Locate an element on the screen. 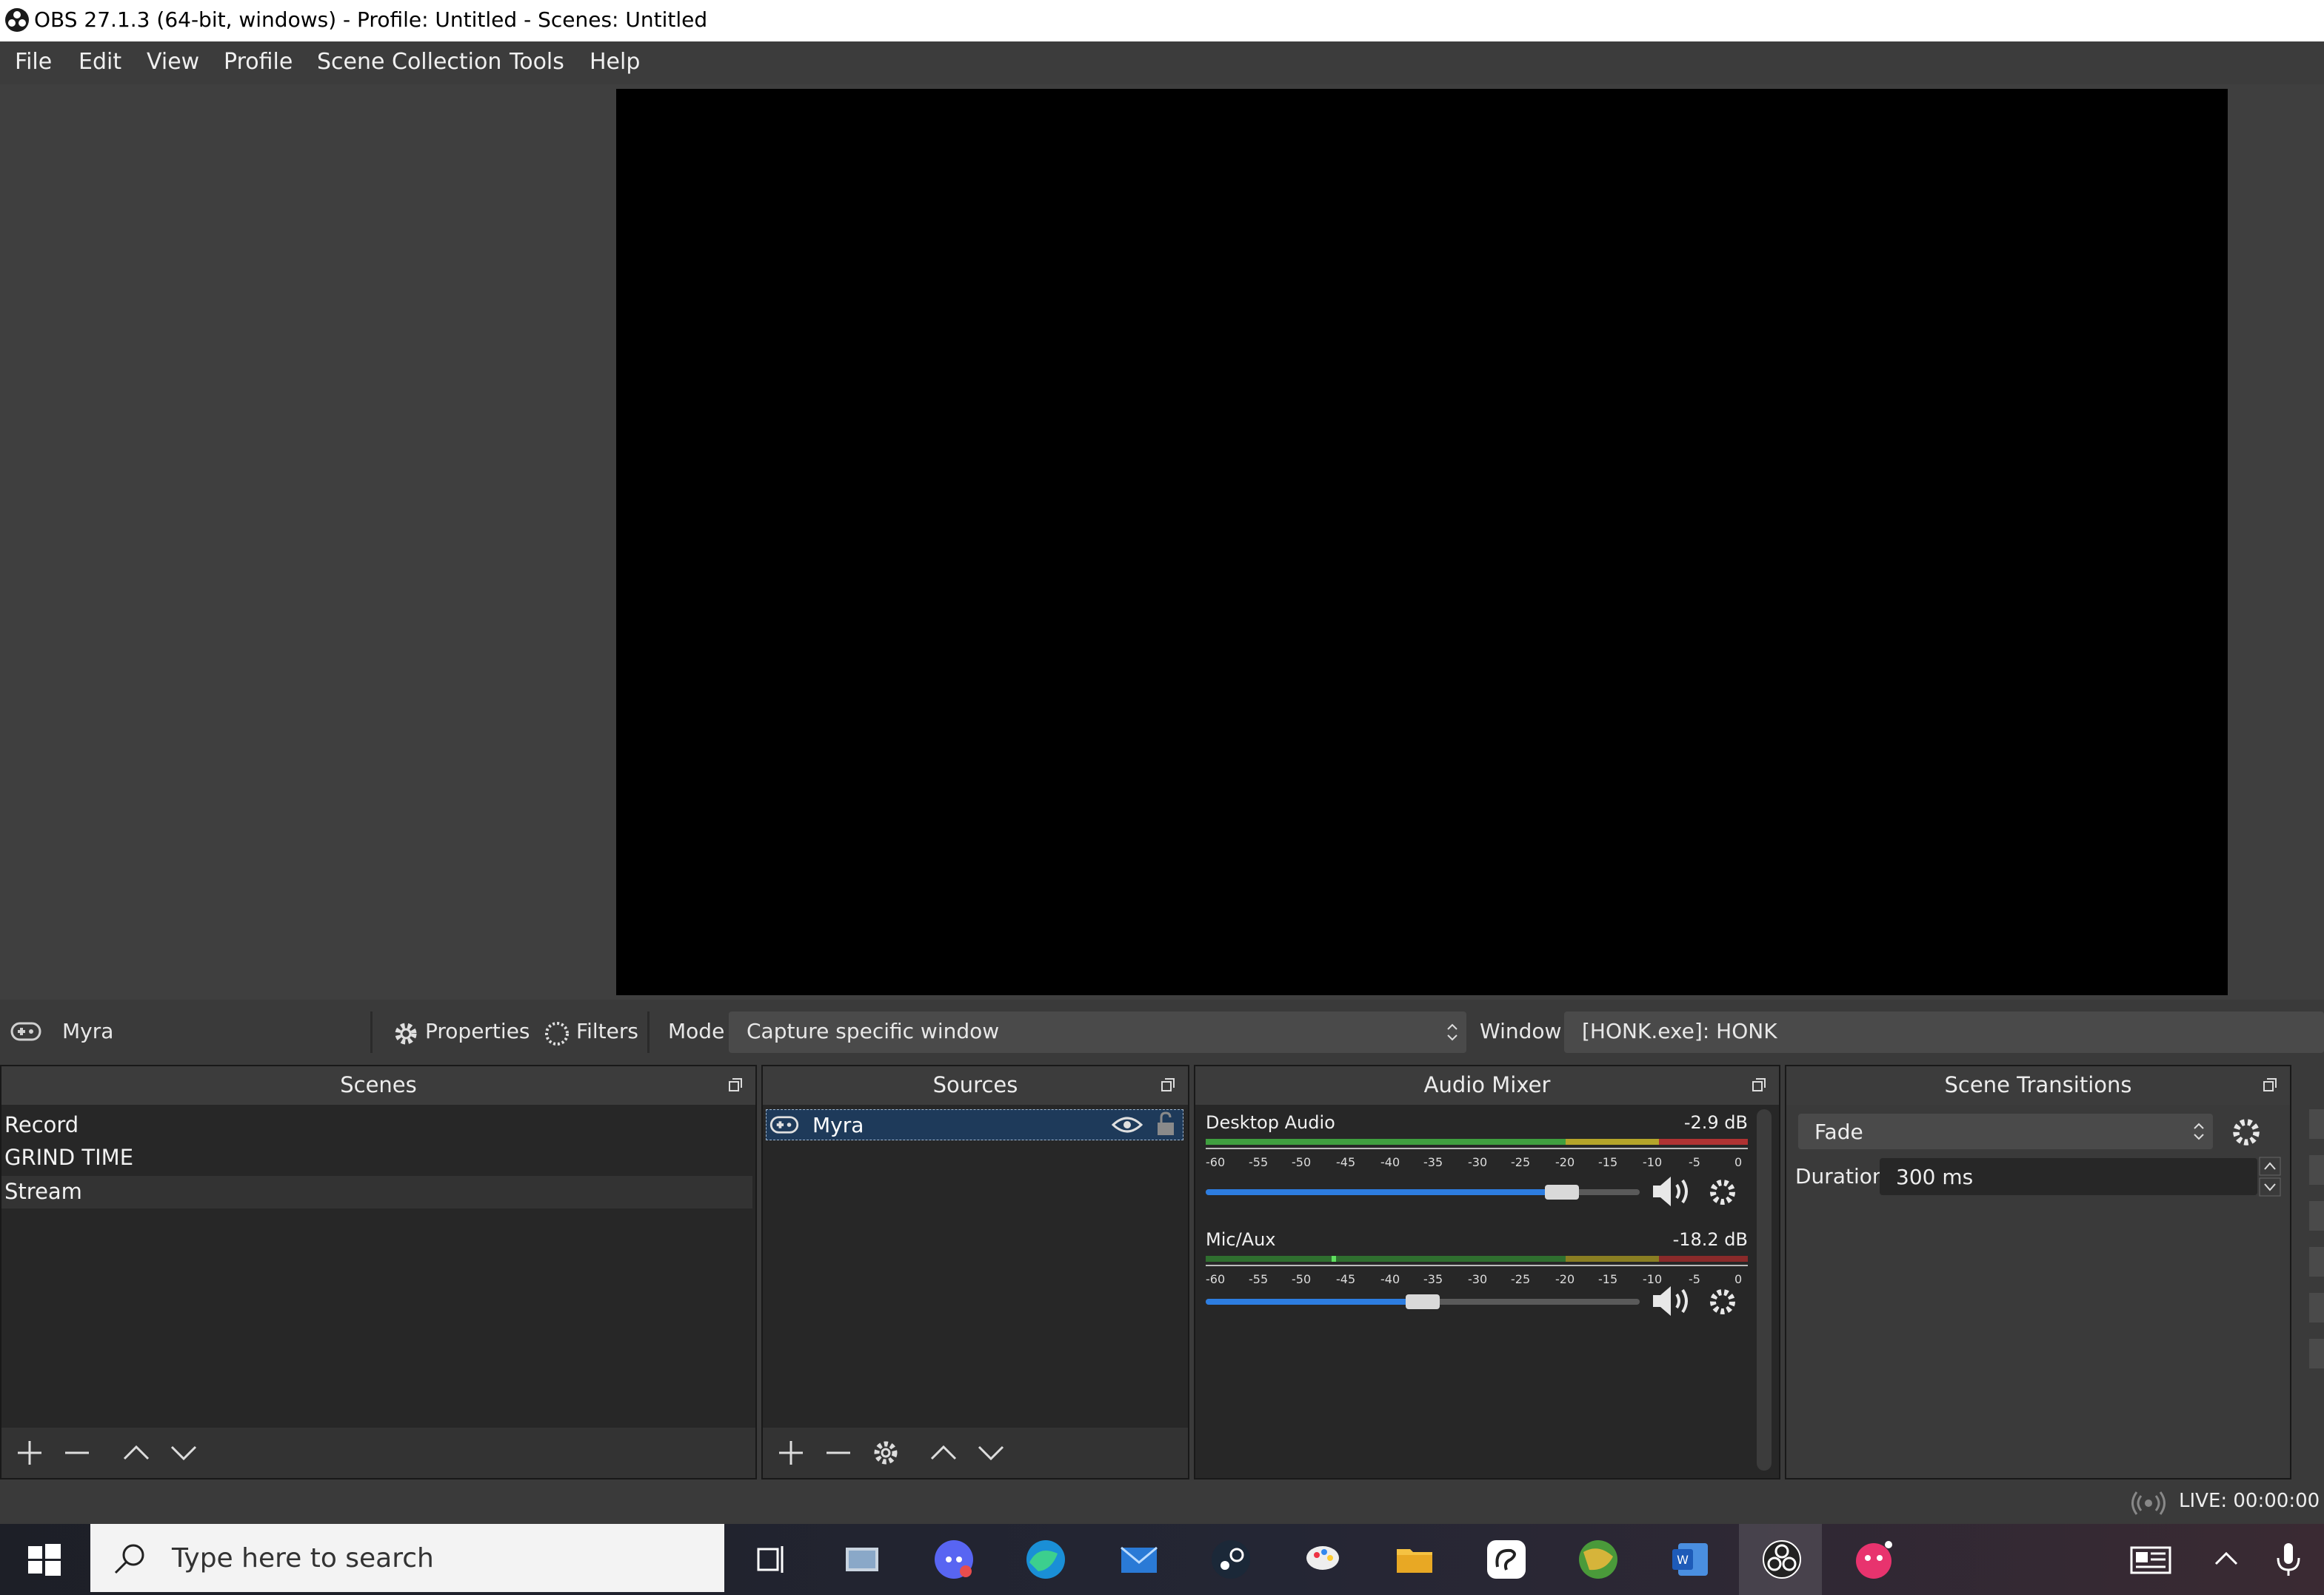 This screenshot has height=1595, width=2324. status-bar: LIVE: 00:00:00 is located at coordinates (1162, 1502).